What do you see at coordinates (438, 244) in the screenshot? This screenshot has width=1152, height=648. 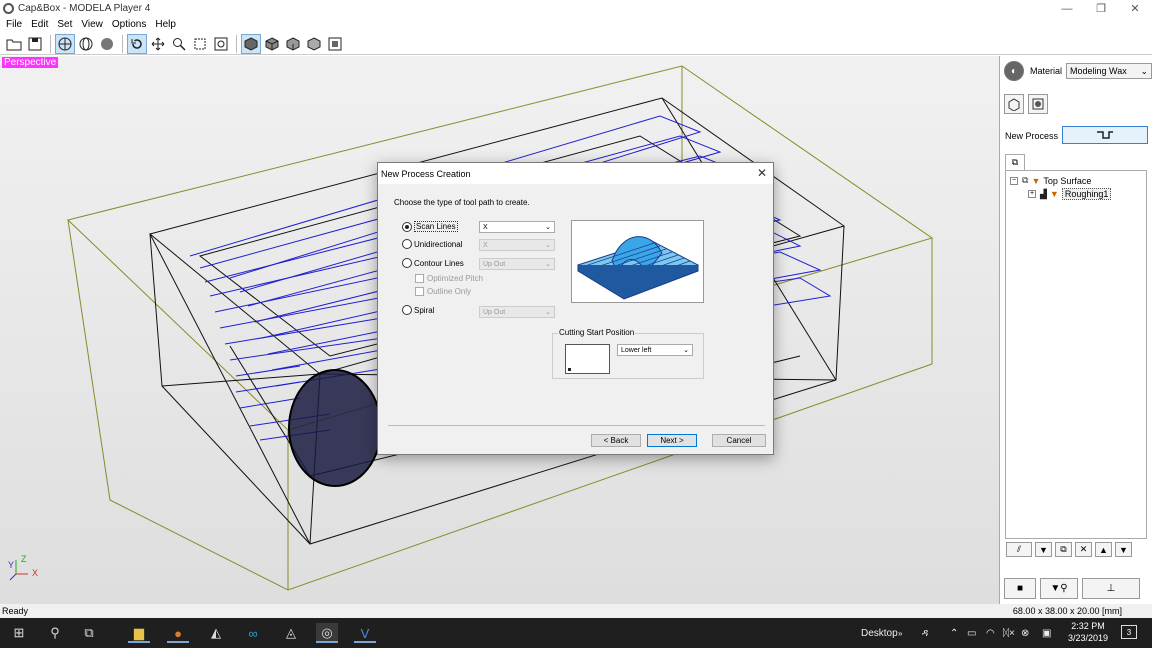 I see `unidirectional-label: Unidirectional` at bounding box center [438, 244].